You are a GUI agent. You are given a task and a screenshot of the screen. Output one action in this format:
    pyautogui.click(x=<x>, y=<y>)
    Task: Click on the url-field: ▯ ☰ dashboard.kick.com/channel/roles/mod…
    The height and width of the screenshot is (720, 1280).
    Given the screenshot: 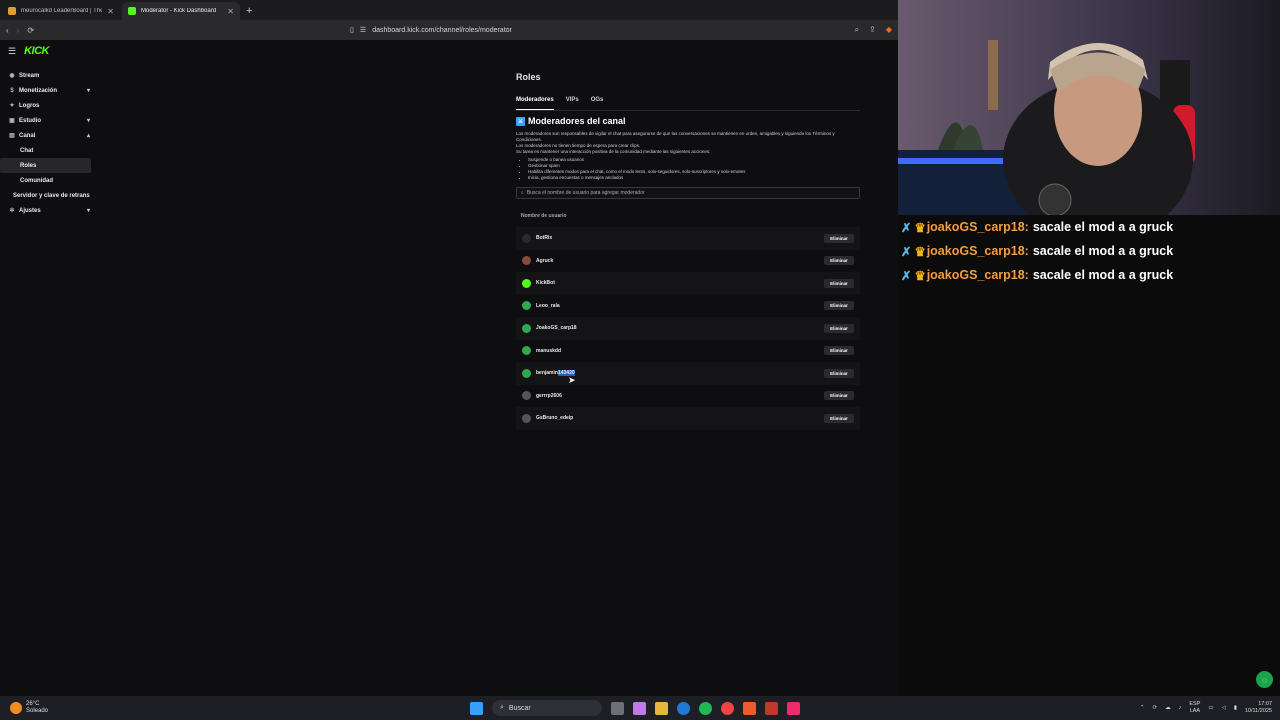 What is the action you would take?
    pyautogui.click(x=598, y=30)
    